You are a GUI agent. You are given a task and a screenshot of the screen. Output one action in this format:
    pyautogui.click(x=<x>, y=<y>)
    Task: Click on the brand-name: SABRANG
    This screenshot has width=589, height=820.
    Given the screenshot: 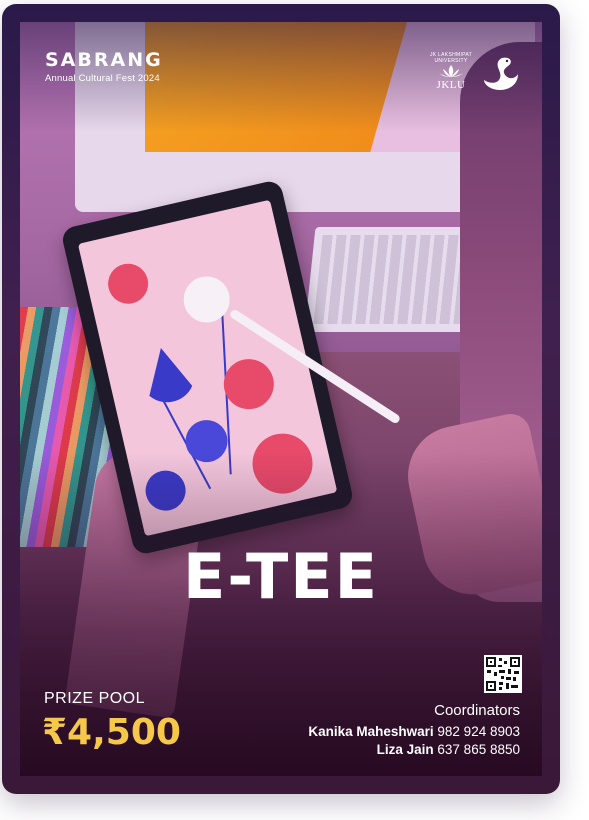 What is the action you would take?
    pyautogui.click(x=104, y=60)
    